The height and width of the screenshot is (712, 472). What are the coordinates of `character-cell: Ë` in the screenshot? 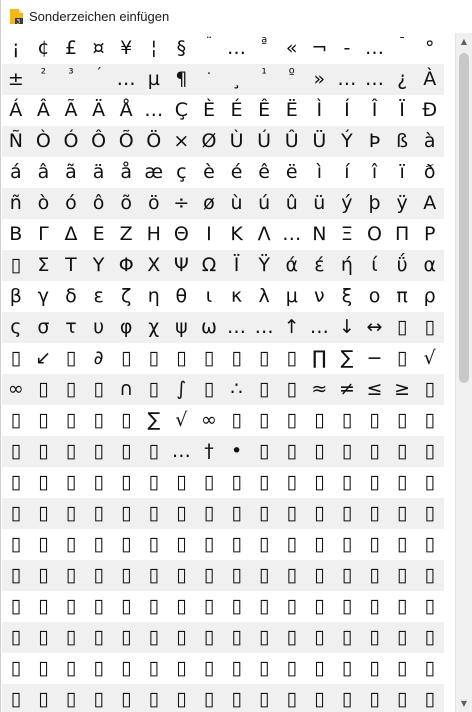 It's located at (291, 110).